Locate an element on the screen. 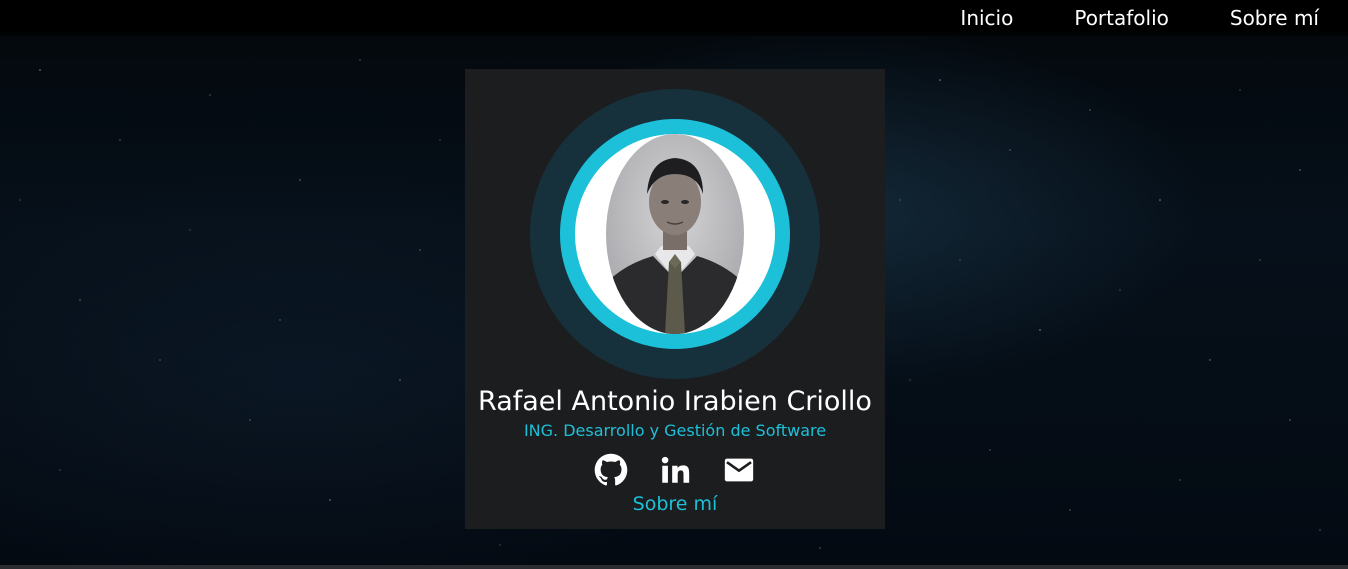 The width and height of the screenshot is (1348, 569). profile-photo is located at coordinates (675, 234).